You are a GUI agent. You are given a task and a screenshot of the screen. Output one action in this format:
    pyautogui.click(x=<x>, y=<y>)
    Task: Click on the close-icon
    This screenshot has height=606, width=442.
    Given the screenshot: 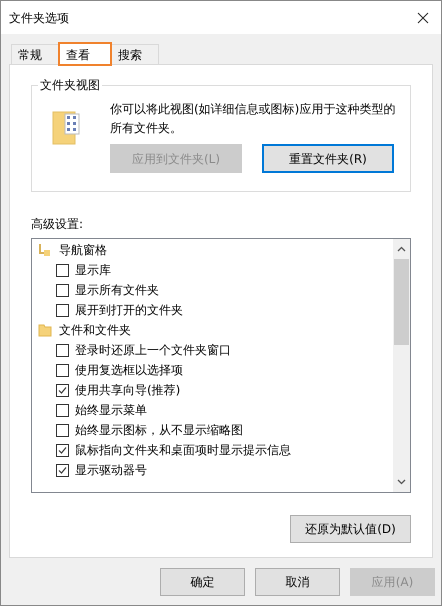 What is the action you would take?
    pyautogui.click(x=423, y=18)
    